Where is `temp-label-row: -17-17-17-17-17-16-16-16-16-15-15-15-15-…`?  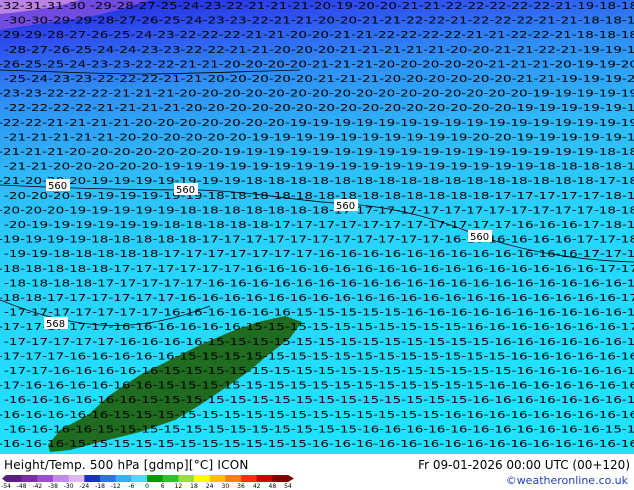 temp-label-row: -17-17-17-17-17-16-16-16-16-15-15-15-15-… is located at coordinates (319, 342).